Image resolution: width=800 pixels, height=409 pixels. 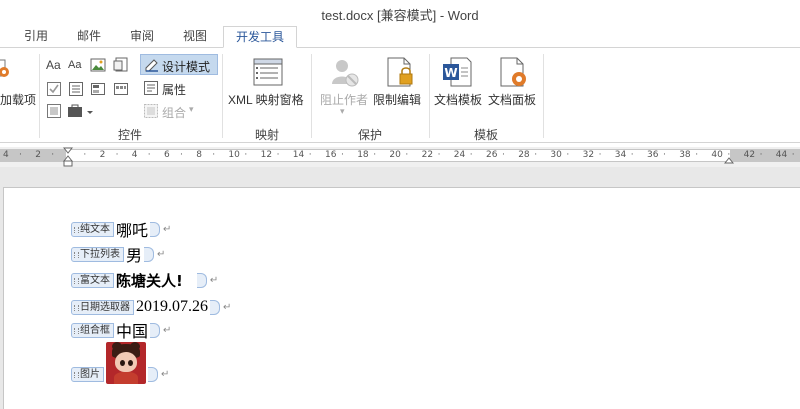 What do you see at coordinates (121, 65) in the screenshot?
I see `building-block-control-icon` at bounding box center [121, 65].